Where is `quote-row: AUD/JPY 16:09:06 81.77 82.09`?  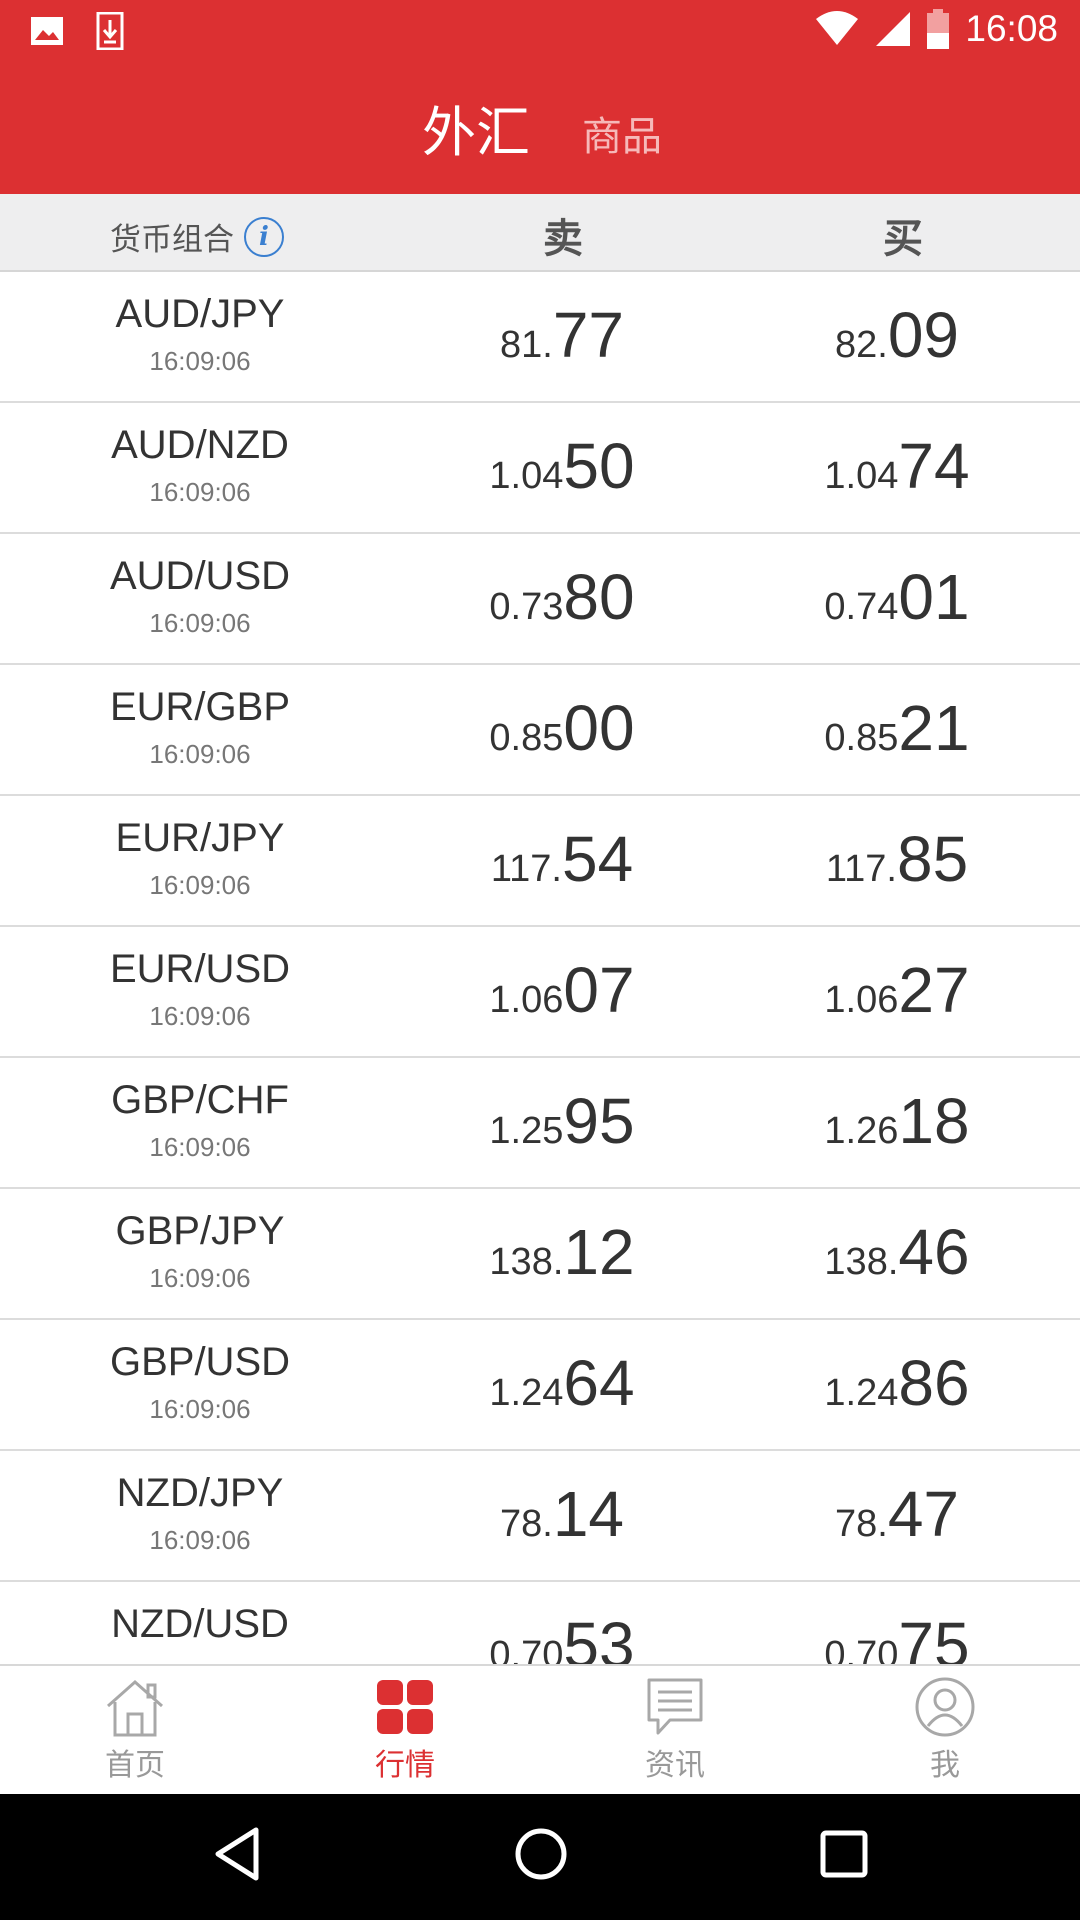 quote-row: AUD/JPY 16:09:06 81.77 82.09 is located at coordinates (540, 337).